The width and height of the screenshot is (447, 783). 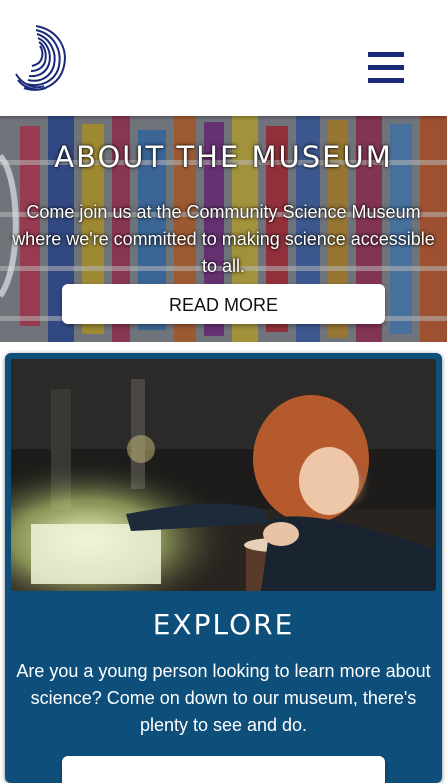 What do you see at coordinates (223, 304) in the screenshot?
I see `read-more-button: READ MORE` at bounding box center [223, 304].